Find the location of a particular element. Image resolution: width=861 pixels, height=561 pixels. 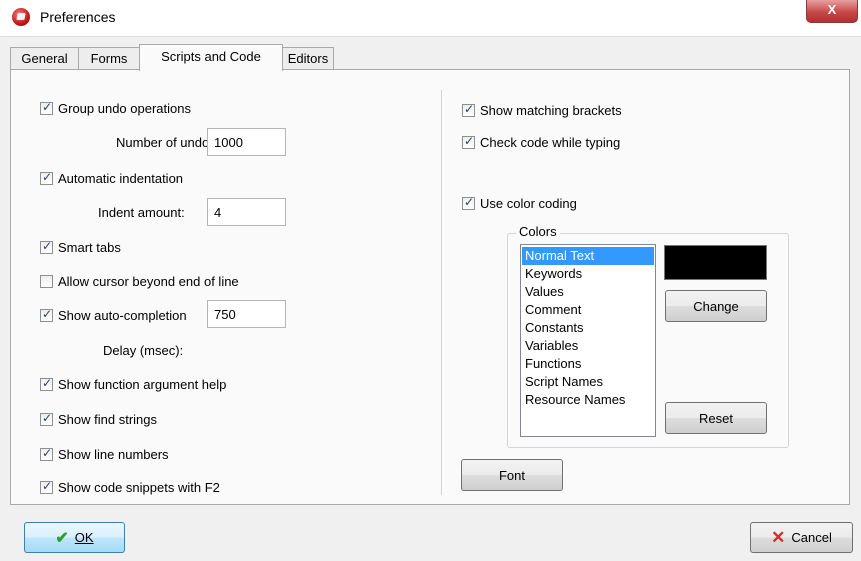

check-code-checkbox: Check code while typing is located at coordinates (541, 142).